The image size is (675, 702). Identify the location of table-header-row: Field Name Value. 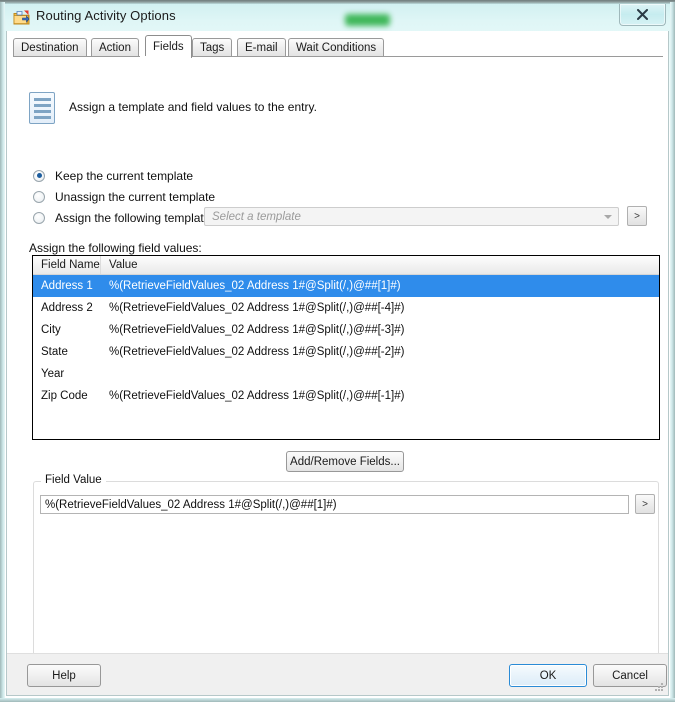
(346, 265).